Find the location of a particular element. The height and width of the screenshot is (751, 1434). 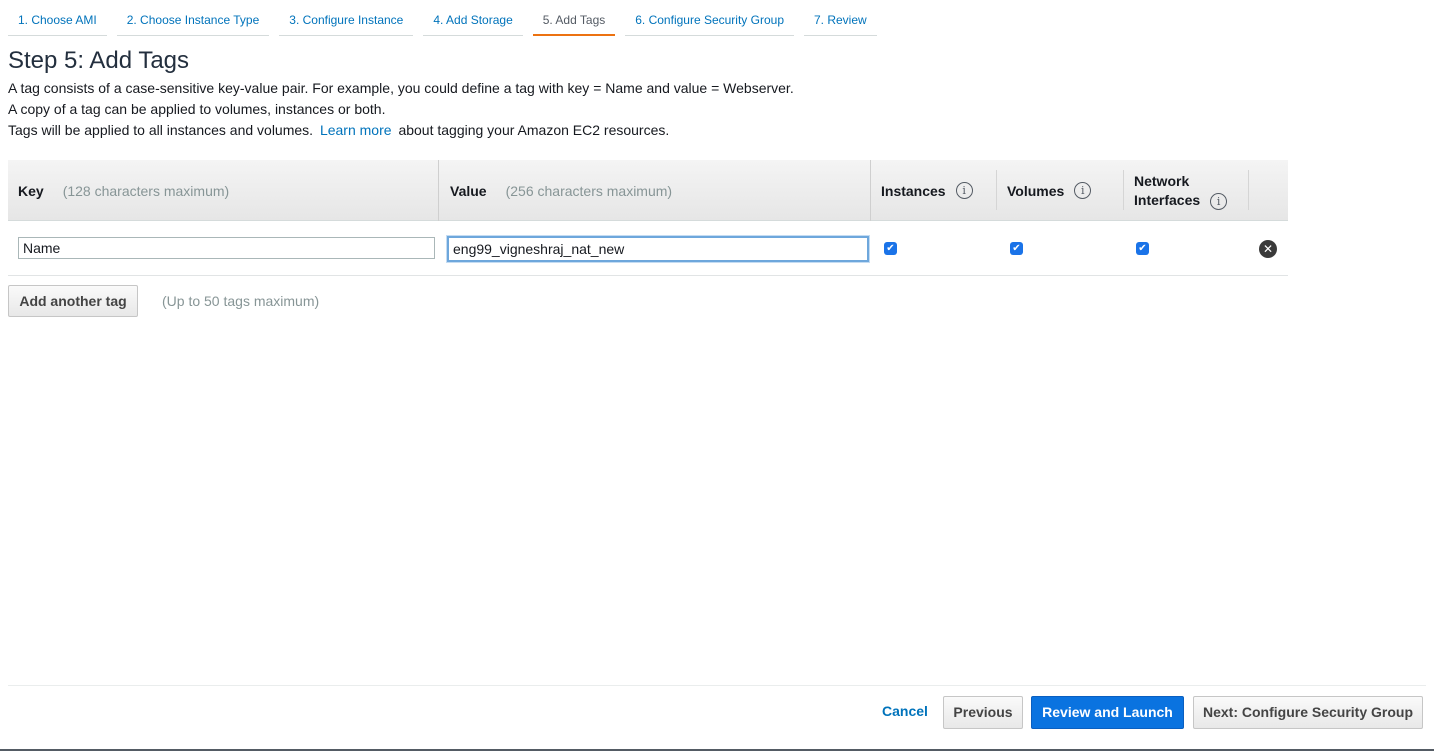

network-interfaces-column-header: Network Interfaces i is located at coordinates (1181, 190).